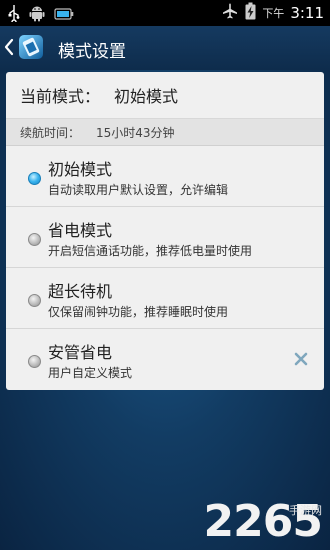 The image size is (330, 550). What do you see at coordinates (90, 373) in the screenshot?
I see `mode-description: 用户自定义模式` at bounding box center [90, 373].